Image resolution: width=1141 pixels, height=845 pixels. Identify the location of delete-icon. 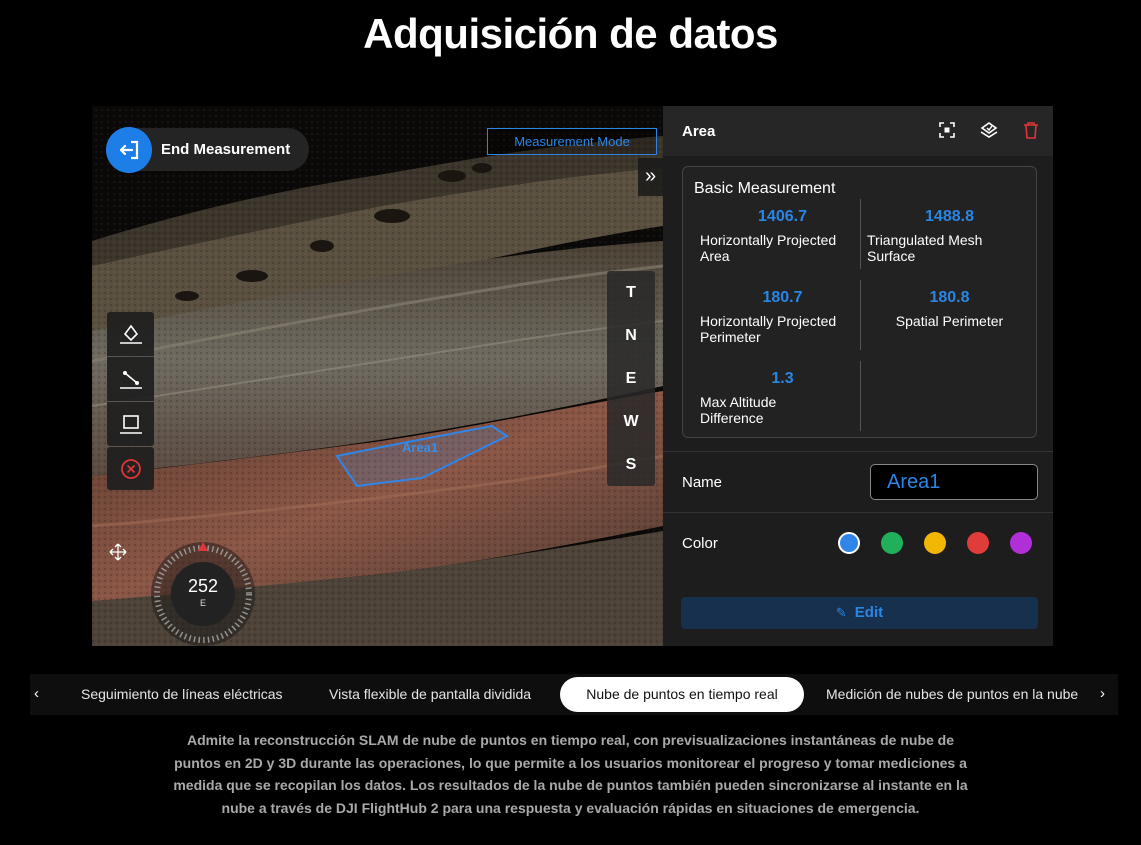
(1031, 130).